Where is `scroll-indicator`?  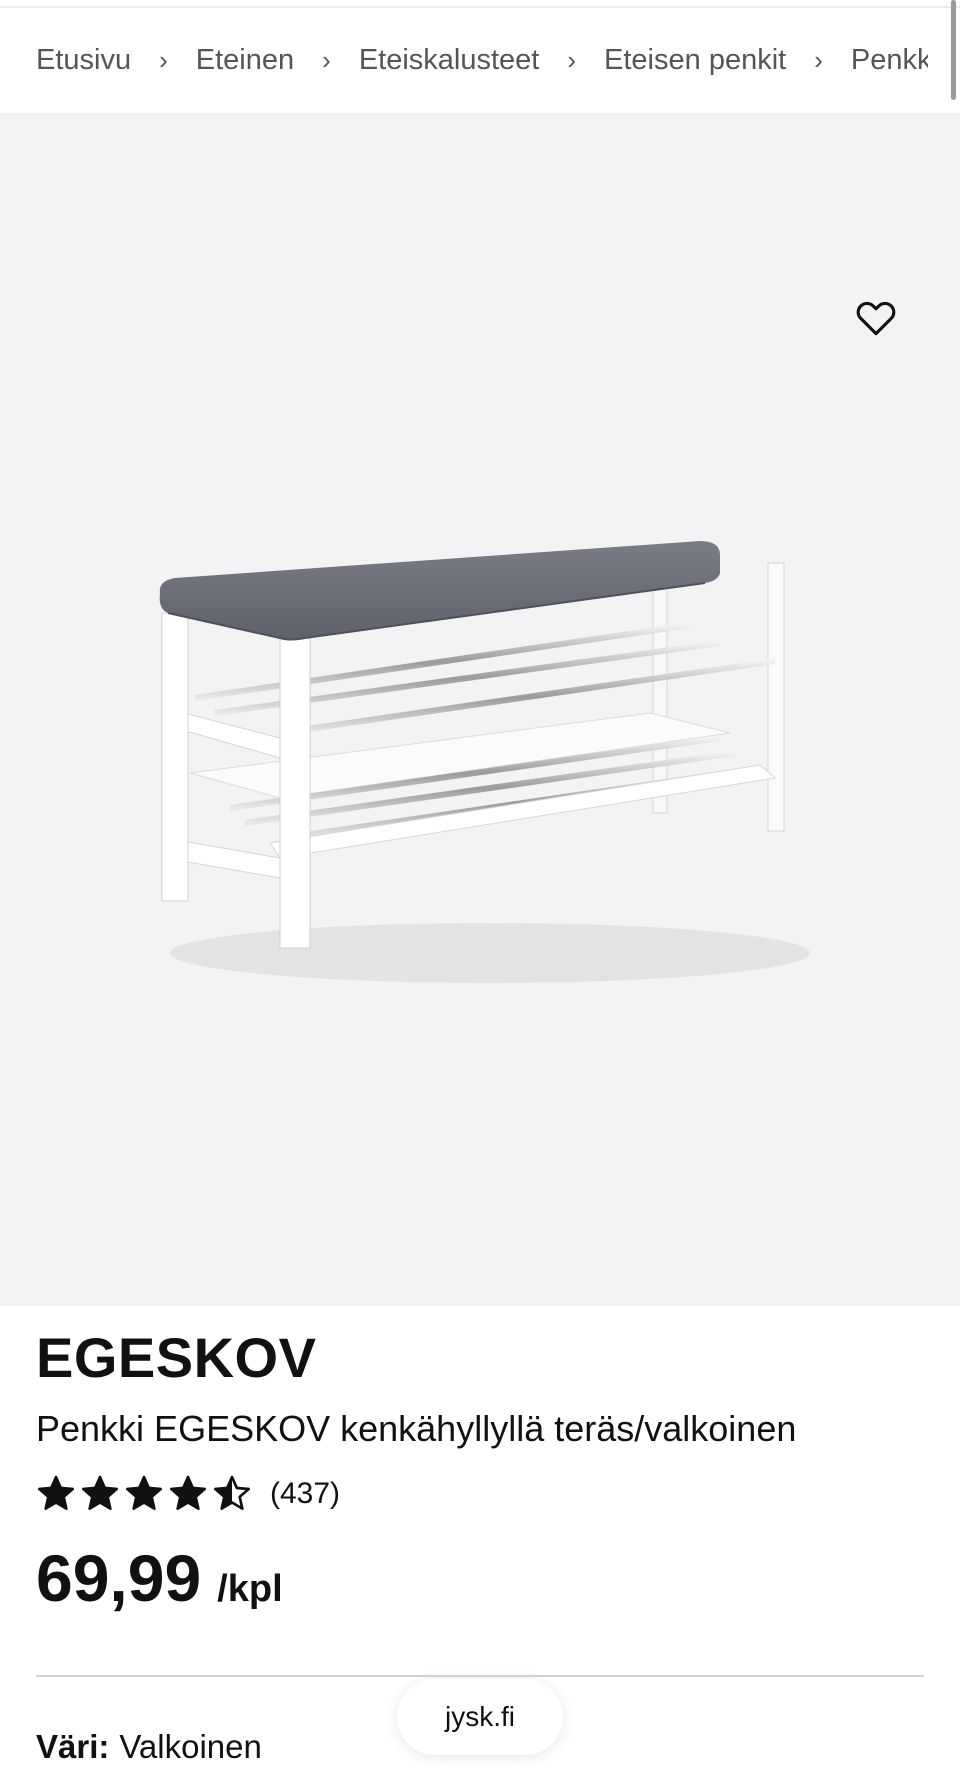
scroll-indicator is located at coordinates (953, 50).